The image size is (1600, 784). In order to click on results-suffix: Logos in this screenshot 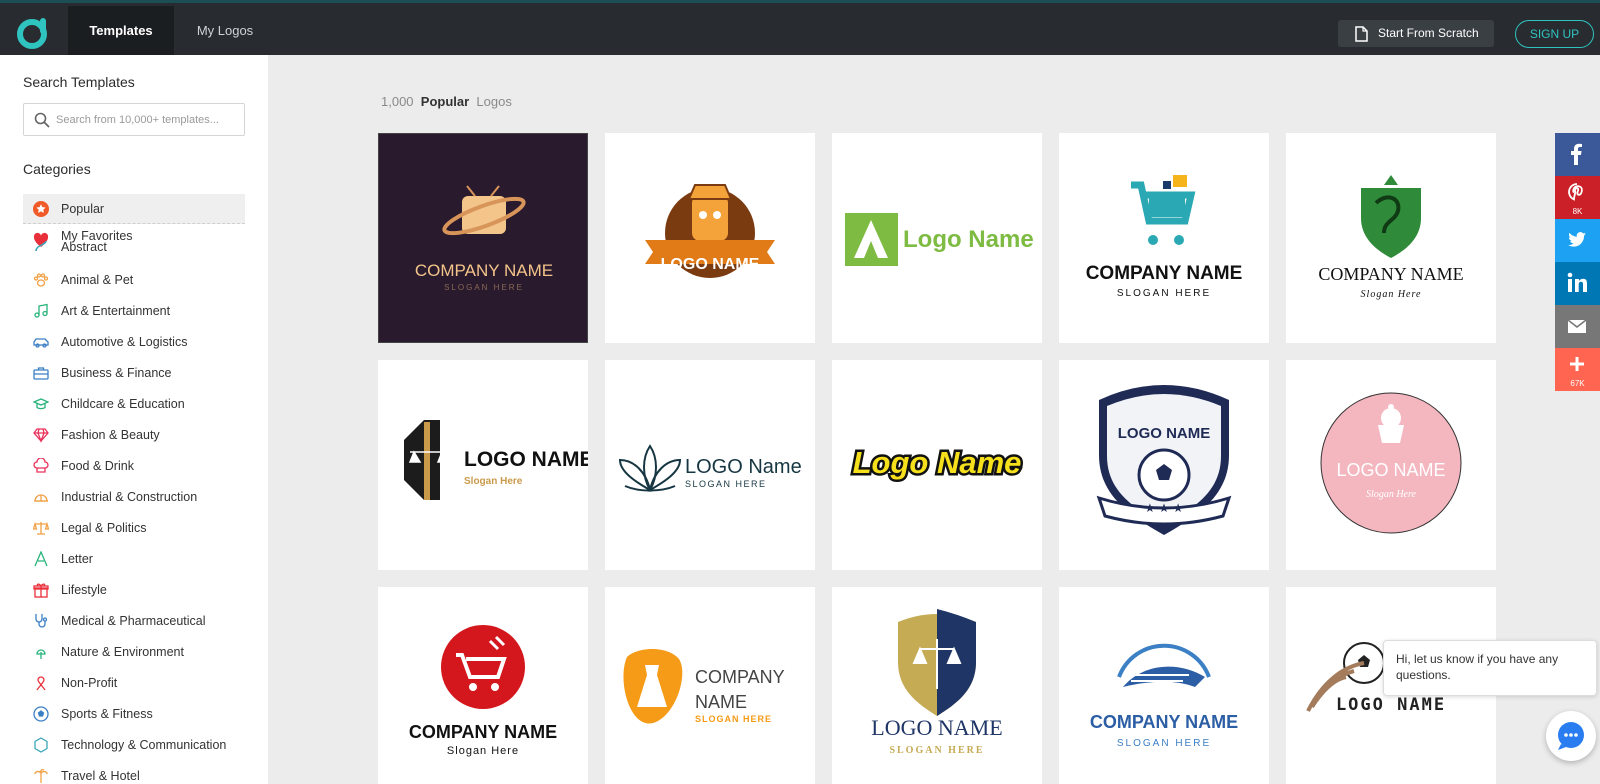, I will do `click(494, 101)`.